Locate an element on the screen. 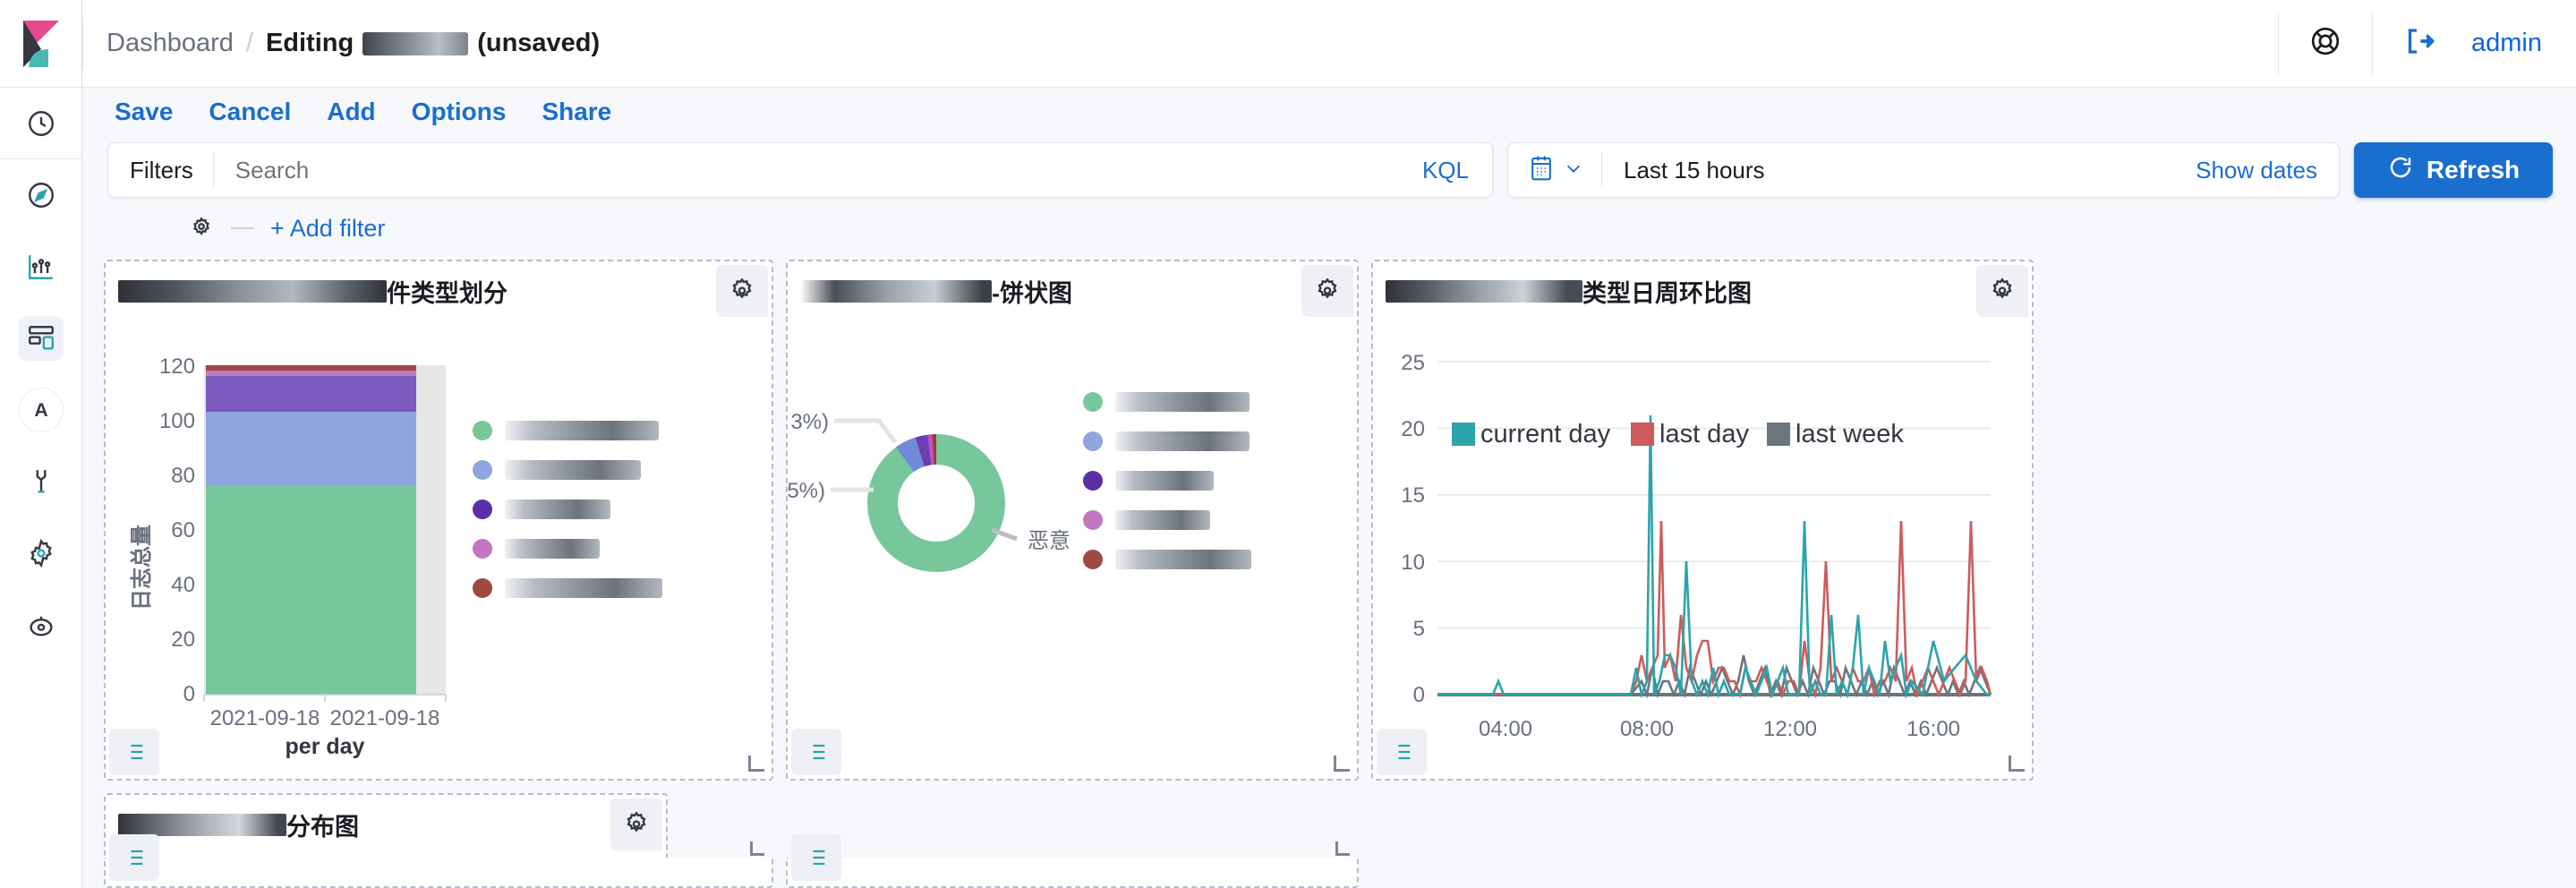 This screenshot has width=2576, height=888. time-range-value: Last 15 hours is located at coordinates (1899, 170).